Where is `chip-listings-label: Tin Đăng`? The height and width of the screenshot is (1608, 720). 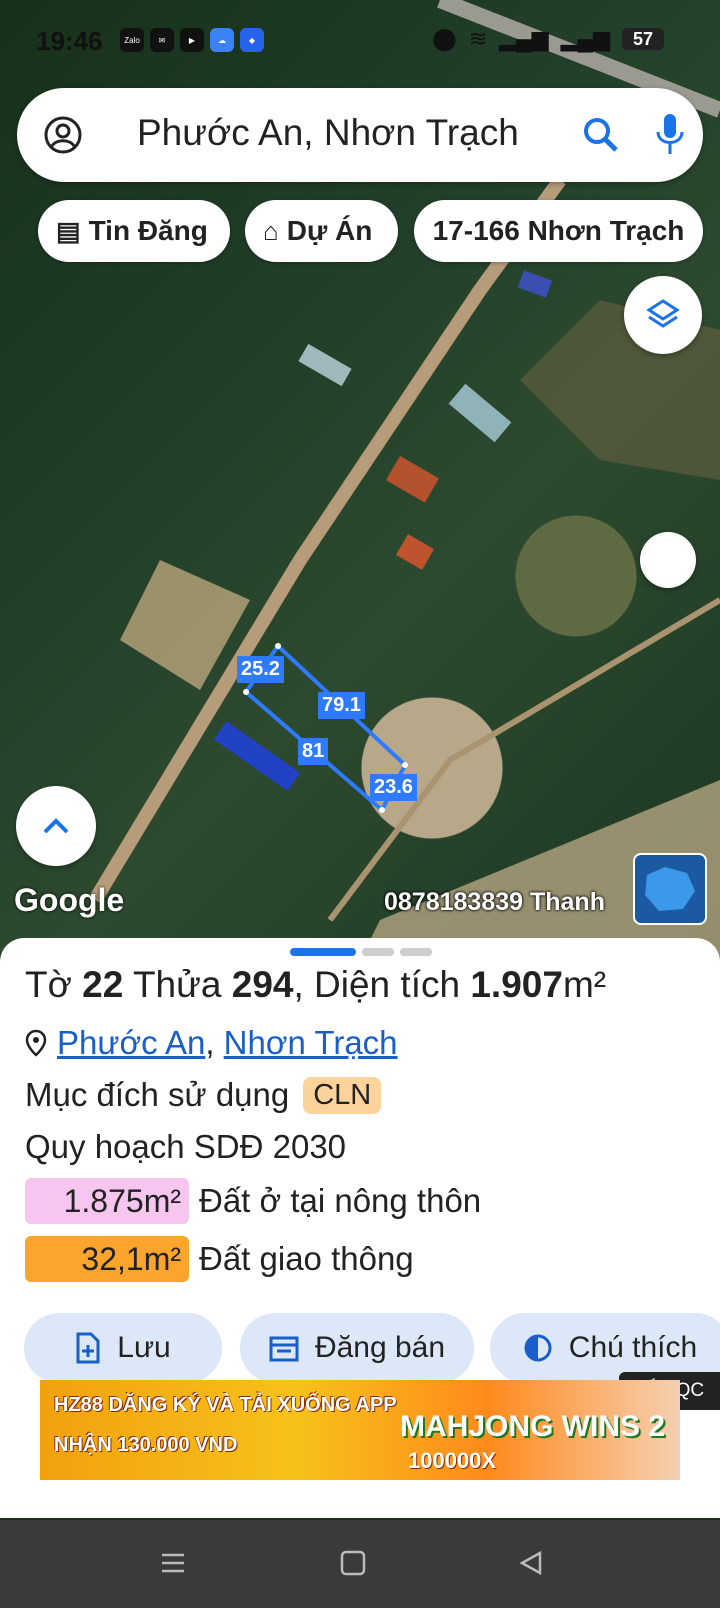
chip-listings-label: Tin Đăng is located at coordinates (148, 230).